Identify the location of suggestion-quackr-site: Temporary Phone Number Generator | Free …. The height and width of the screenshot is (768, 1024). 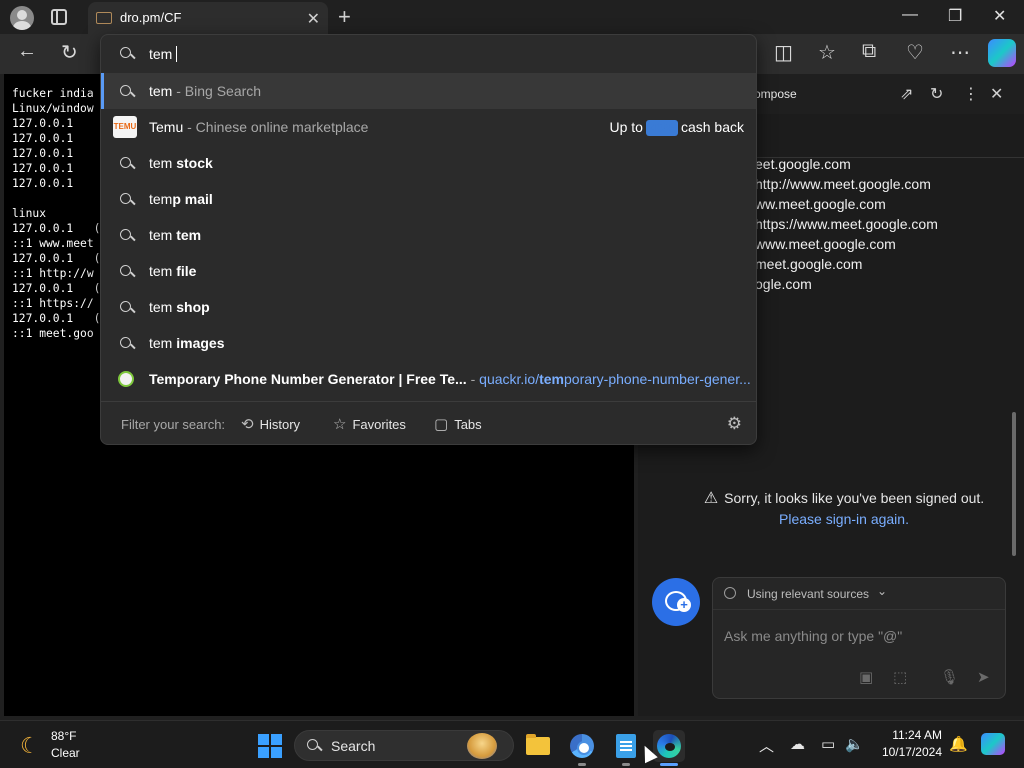
(428, 379).